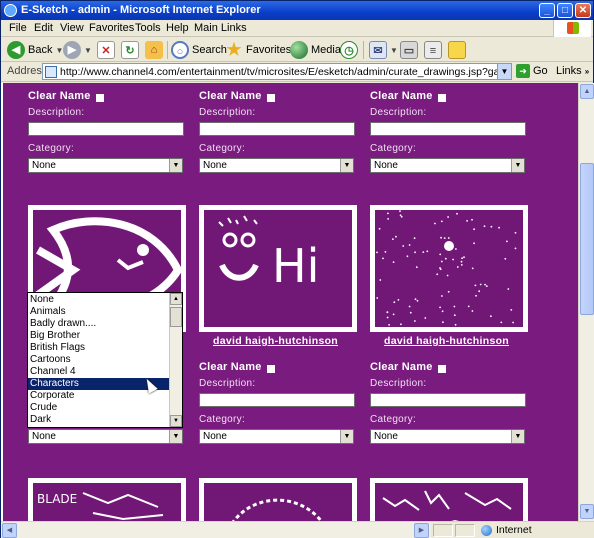 The height and width of the screenshot is (538, 594). Describe the element at coordinates (457, 50) in the screenshot. I see `messenger-button` at that location.